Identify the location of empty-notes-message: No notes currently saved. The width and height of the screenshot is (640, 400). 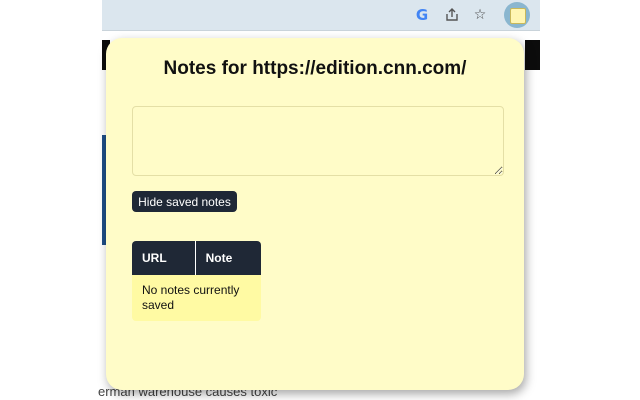
(196, 298).